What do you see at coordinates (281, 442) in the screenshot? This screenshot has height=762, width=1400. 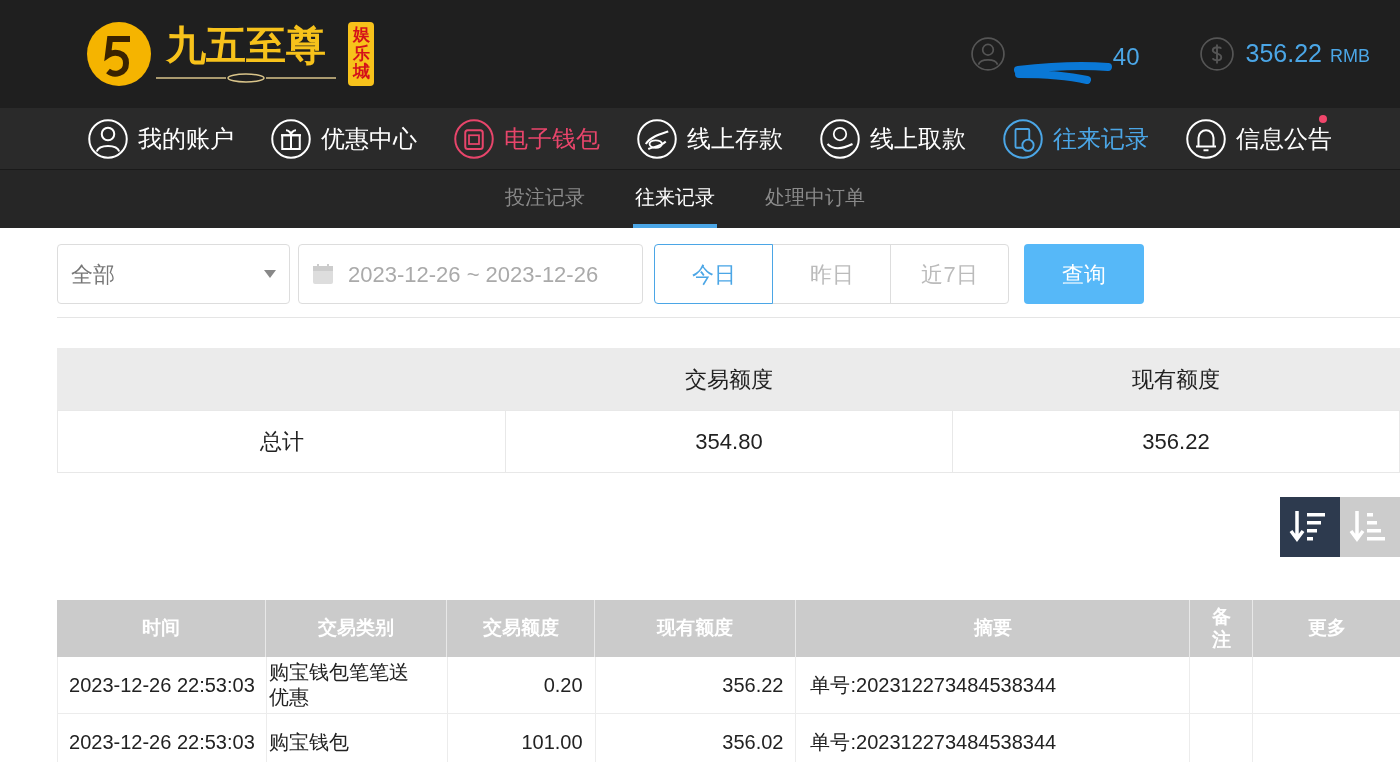 I see `table-cell-text: 总计` at bounding box center [281, 442].